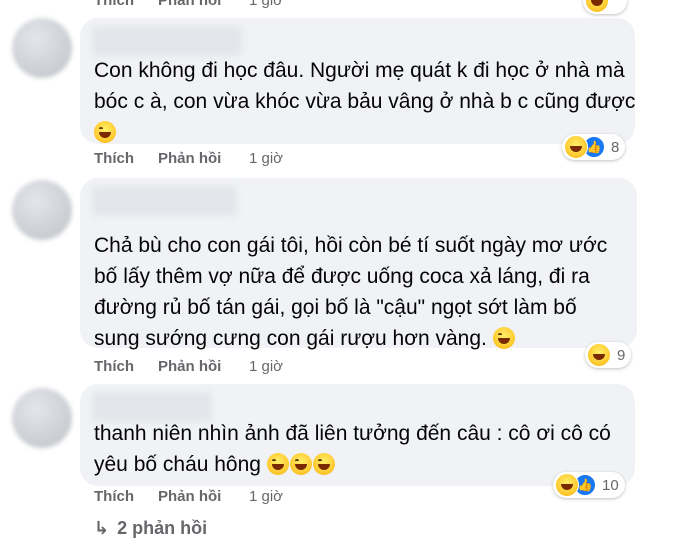  Describe the element at coordinates (105, 132) in the screenshot. I see `grin-emoji-icon` at that location.